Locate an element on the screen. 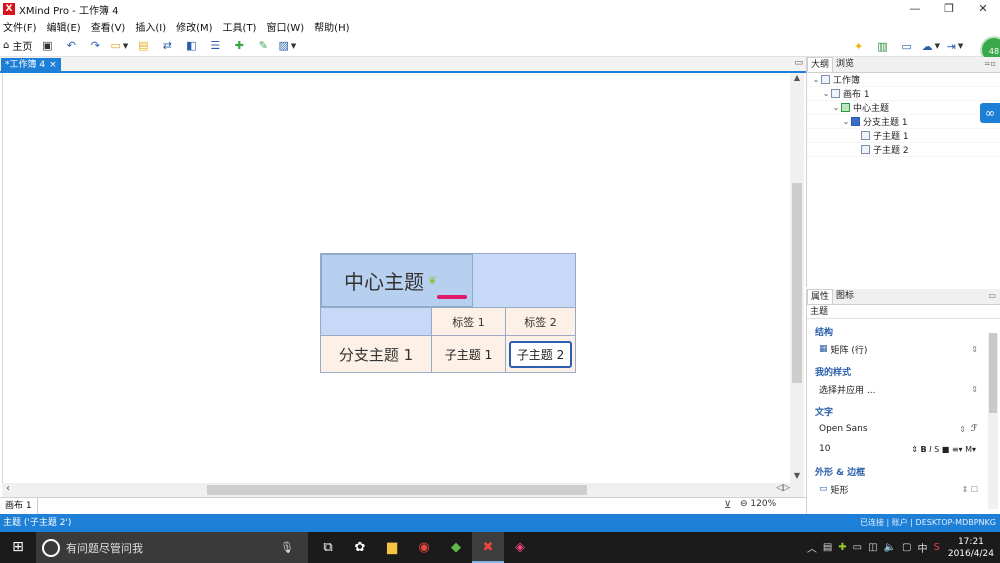  share-button: ☁ ▼ is located at coordinates (931, 46).